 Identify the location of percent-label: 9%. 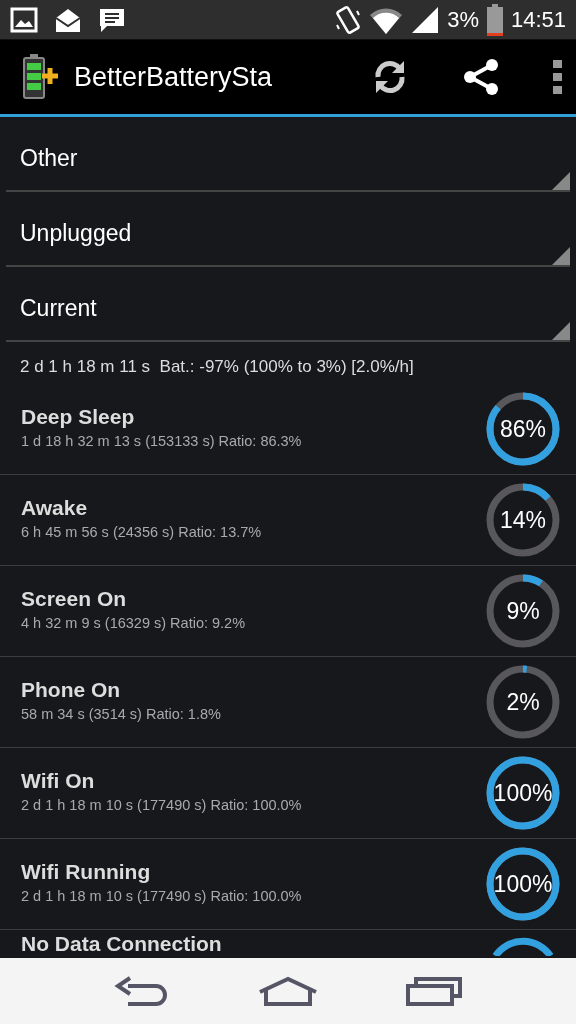
(523, 611).